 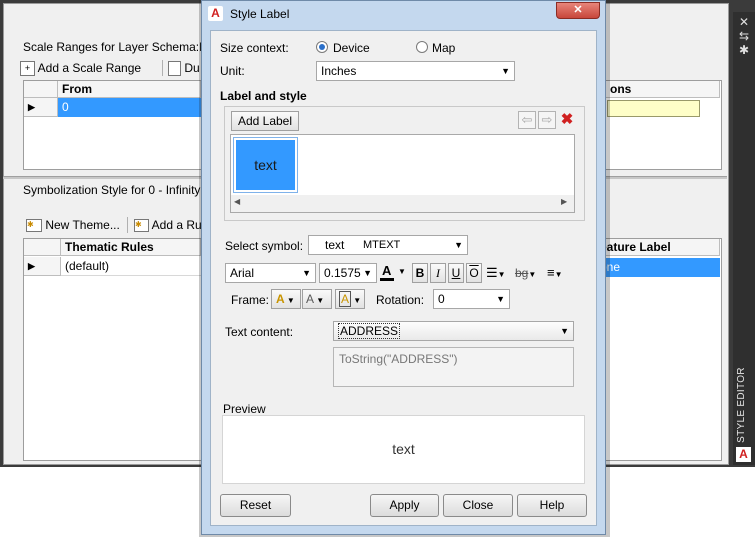 I want to click on text-color-icon: A, so click(x=387, y=270).